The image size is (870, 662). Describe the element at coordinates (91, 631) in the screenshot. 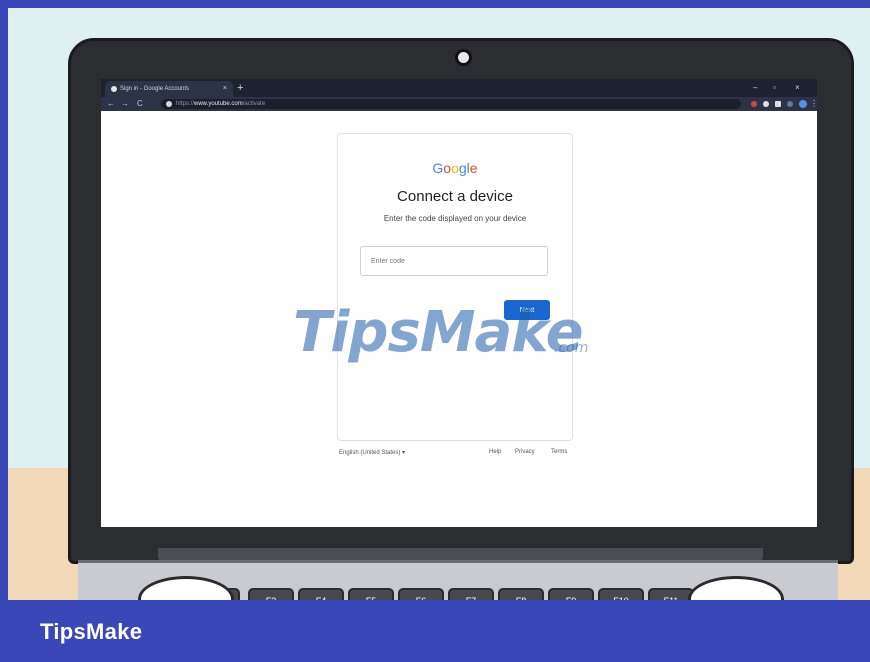

I see `brand-name: TipsMake` at that location.